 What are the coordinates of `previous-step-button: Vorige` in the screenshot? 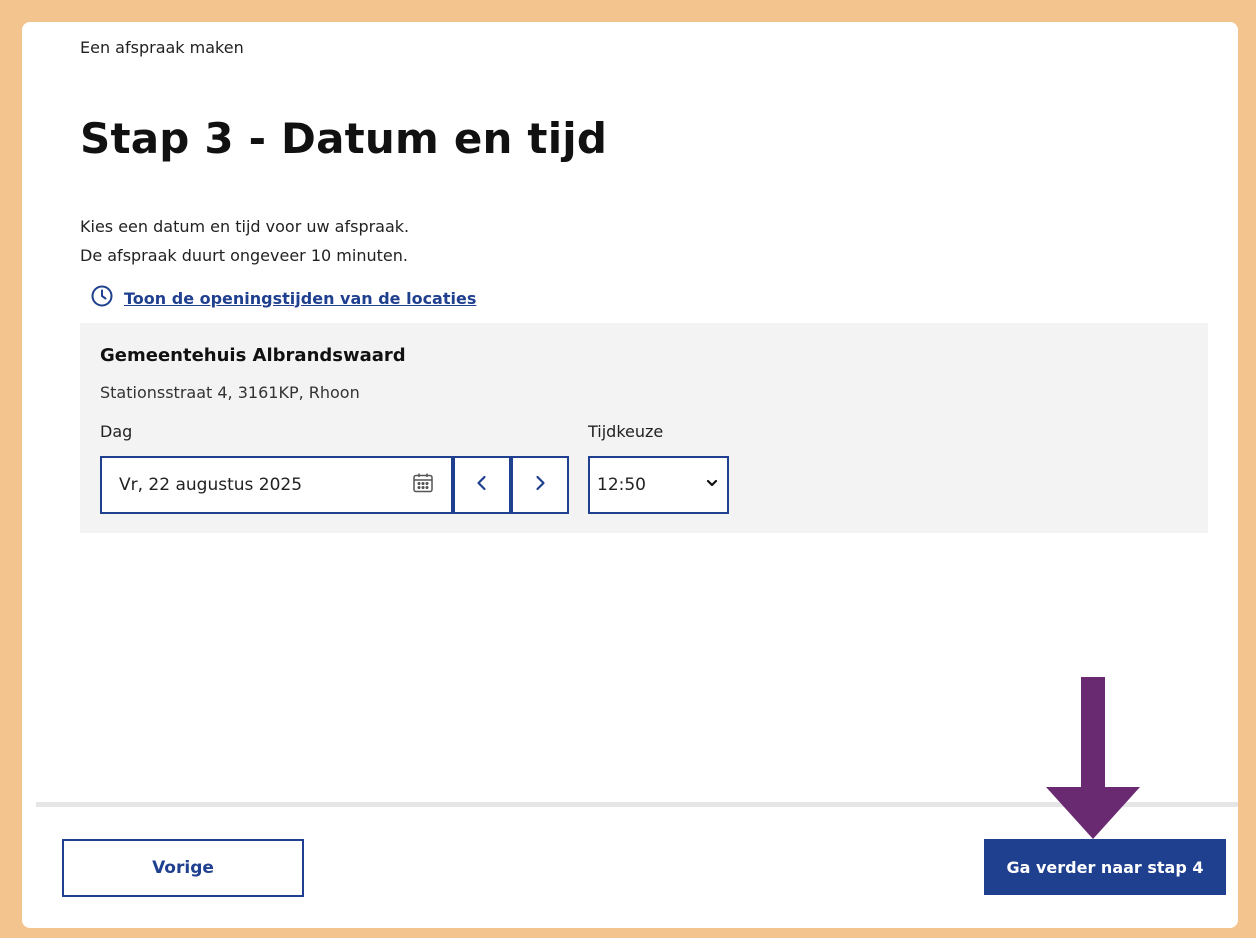 It's located at (183, 868).